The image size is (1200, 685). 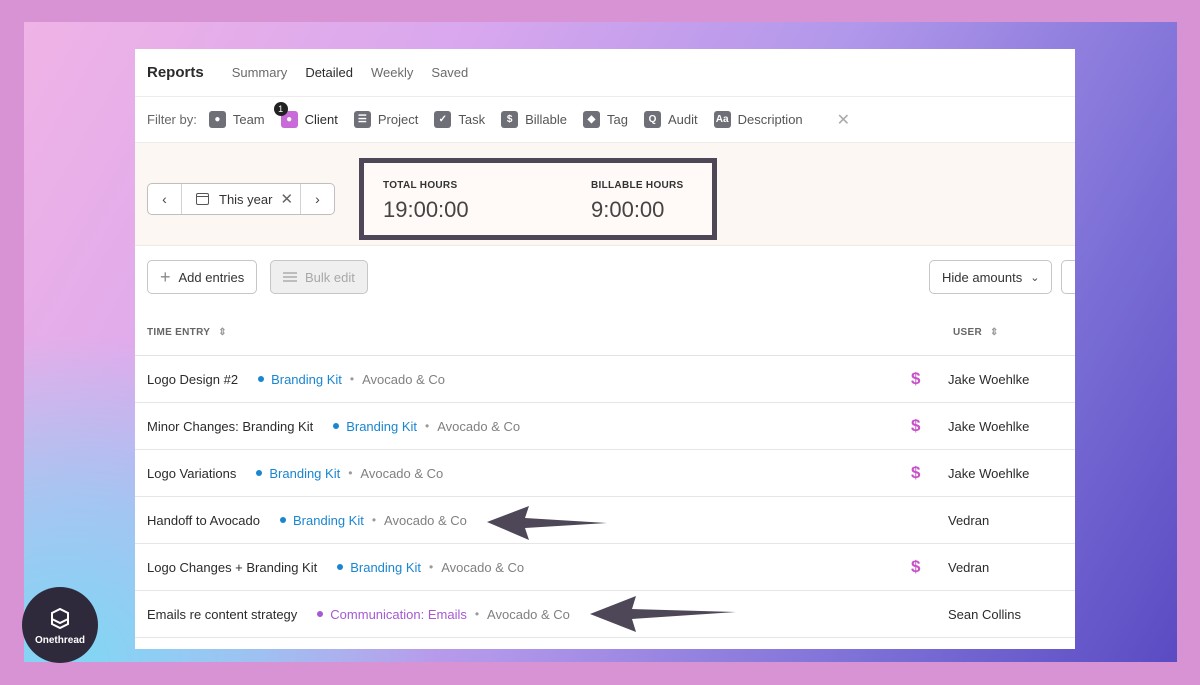 What do you see at coordinates (392, 72) in the screenshot?
I see `tab-weekly: Weekly` at bounding box center [392, 72].